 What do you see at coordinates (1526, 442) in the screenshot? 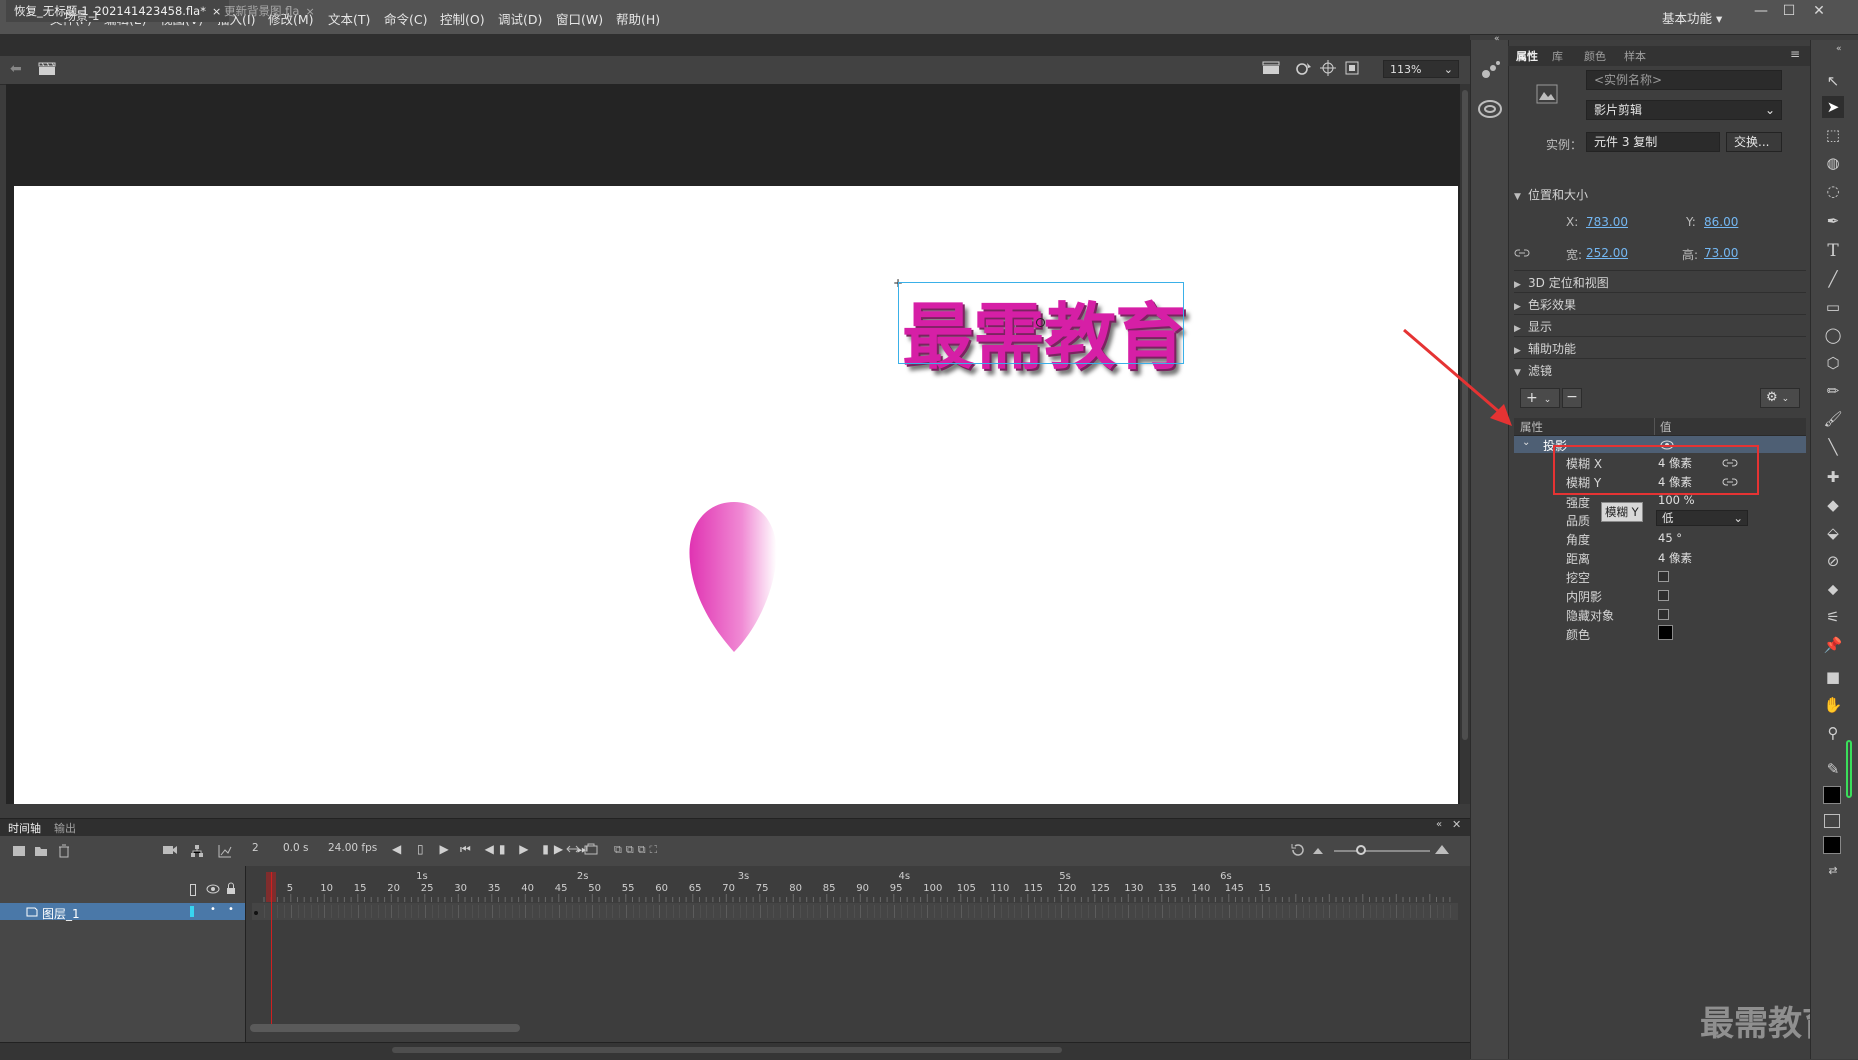
I see `chevron-down-icon: ⌄` at bounding box center [1526, 442].